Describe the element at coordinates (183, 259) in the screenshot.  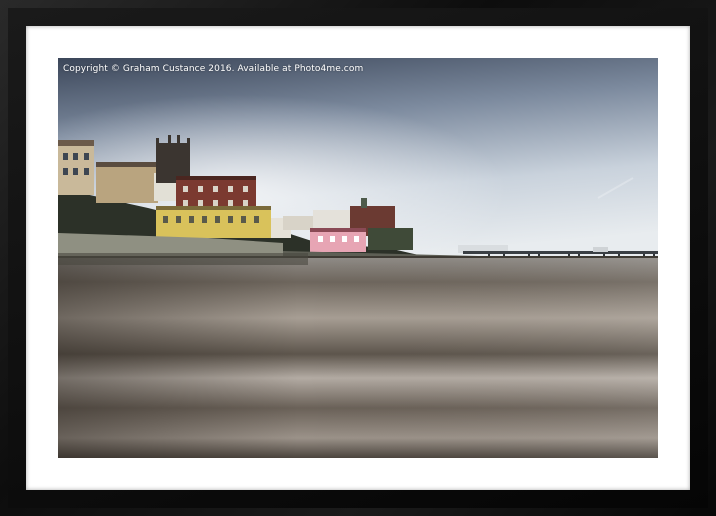
I see `pebbles` at that location.